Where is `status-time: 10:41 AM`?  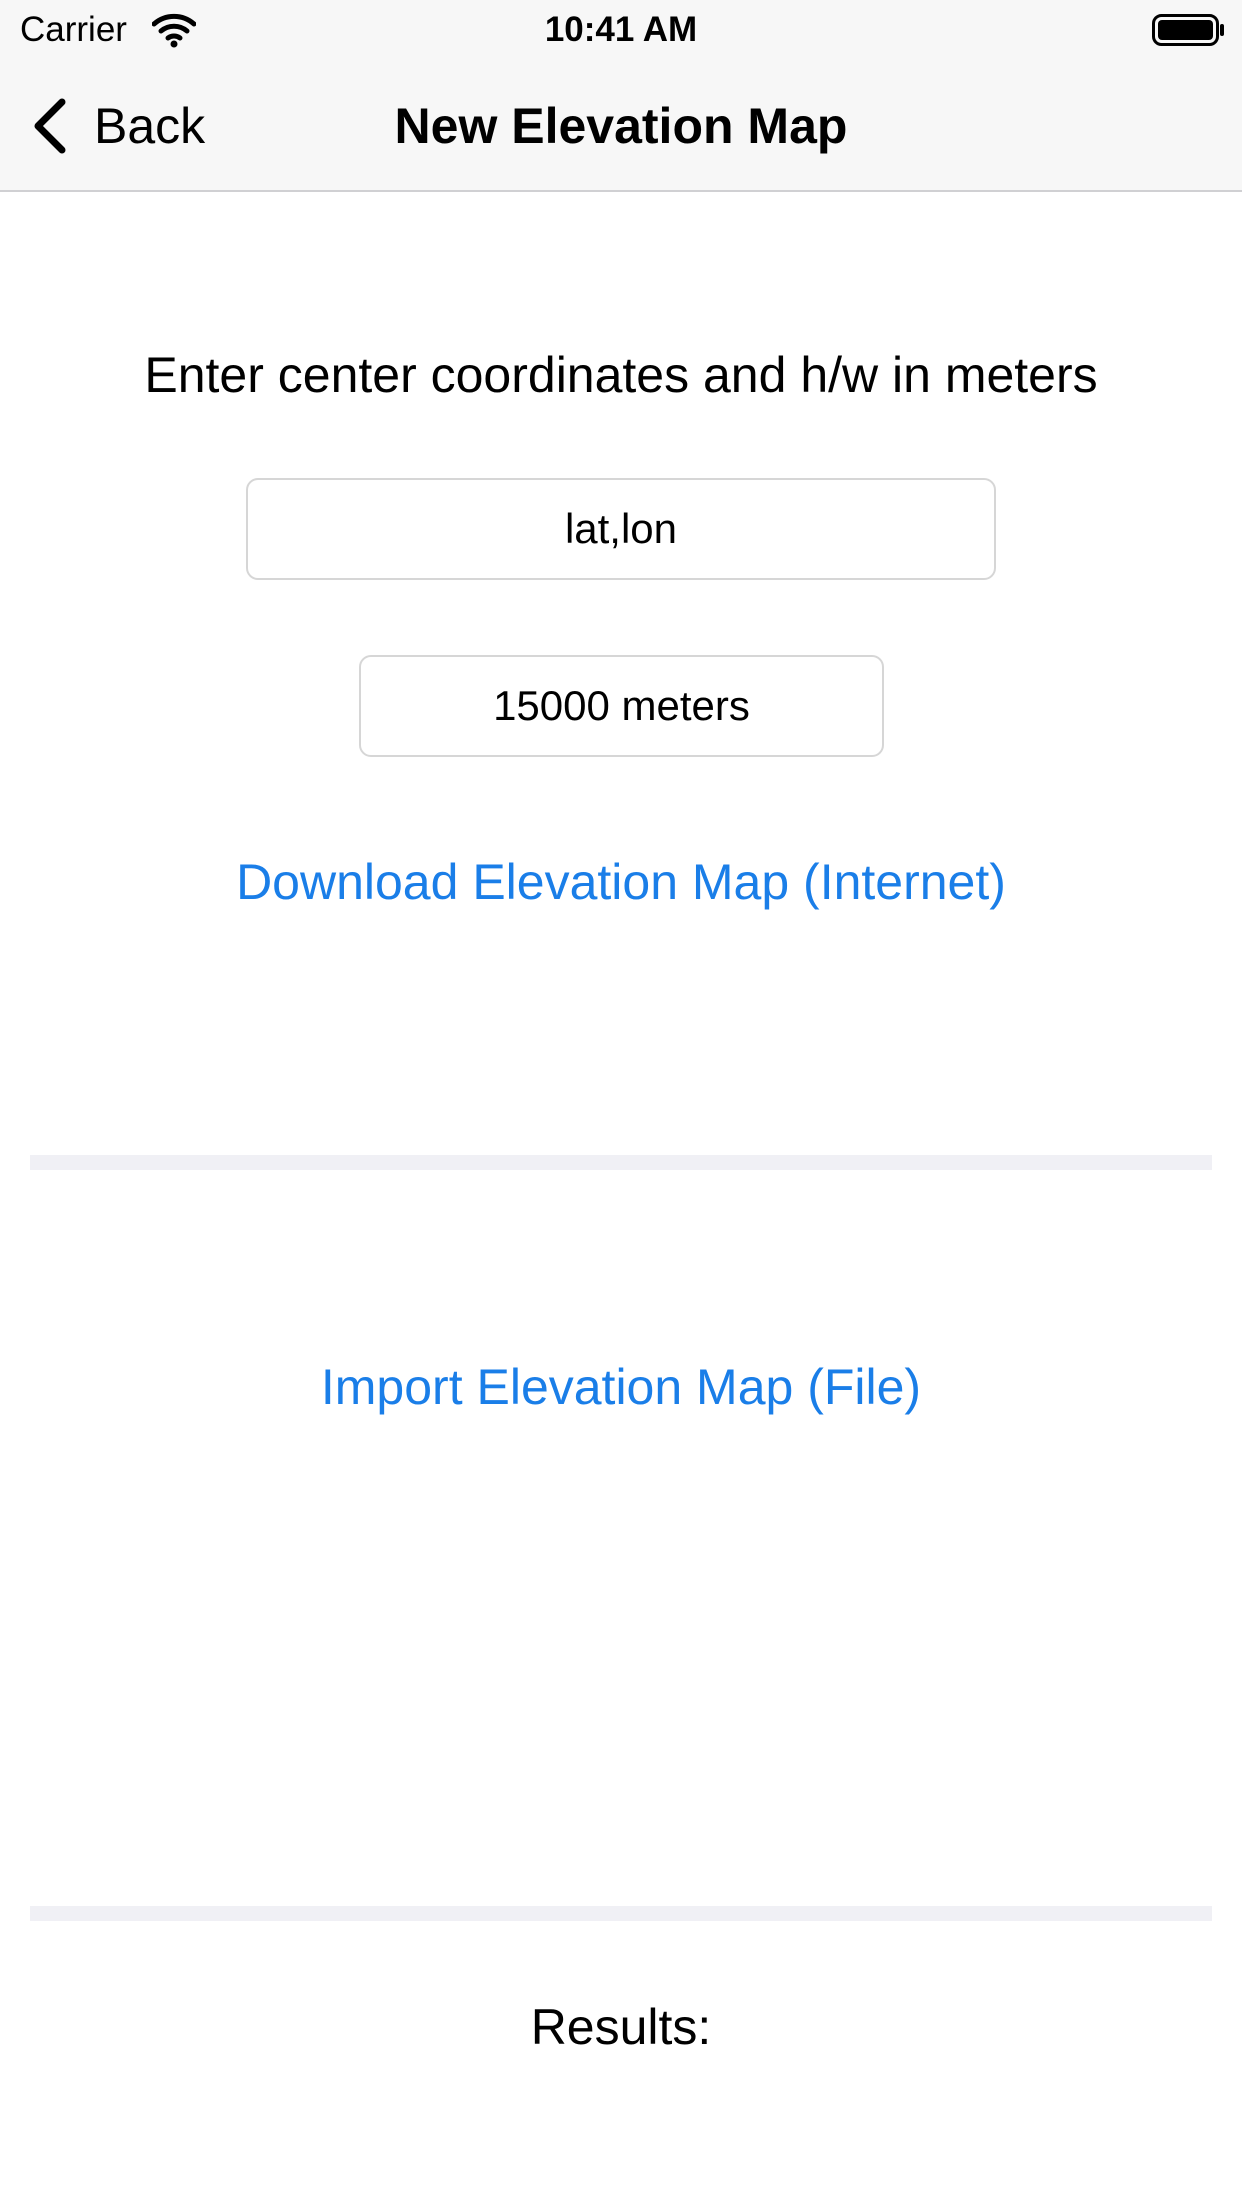 status-time: 10:41 AM is located at coordinates (621, 29).